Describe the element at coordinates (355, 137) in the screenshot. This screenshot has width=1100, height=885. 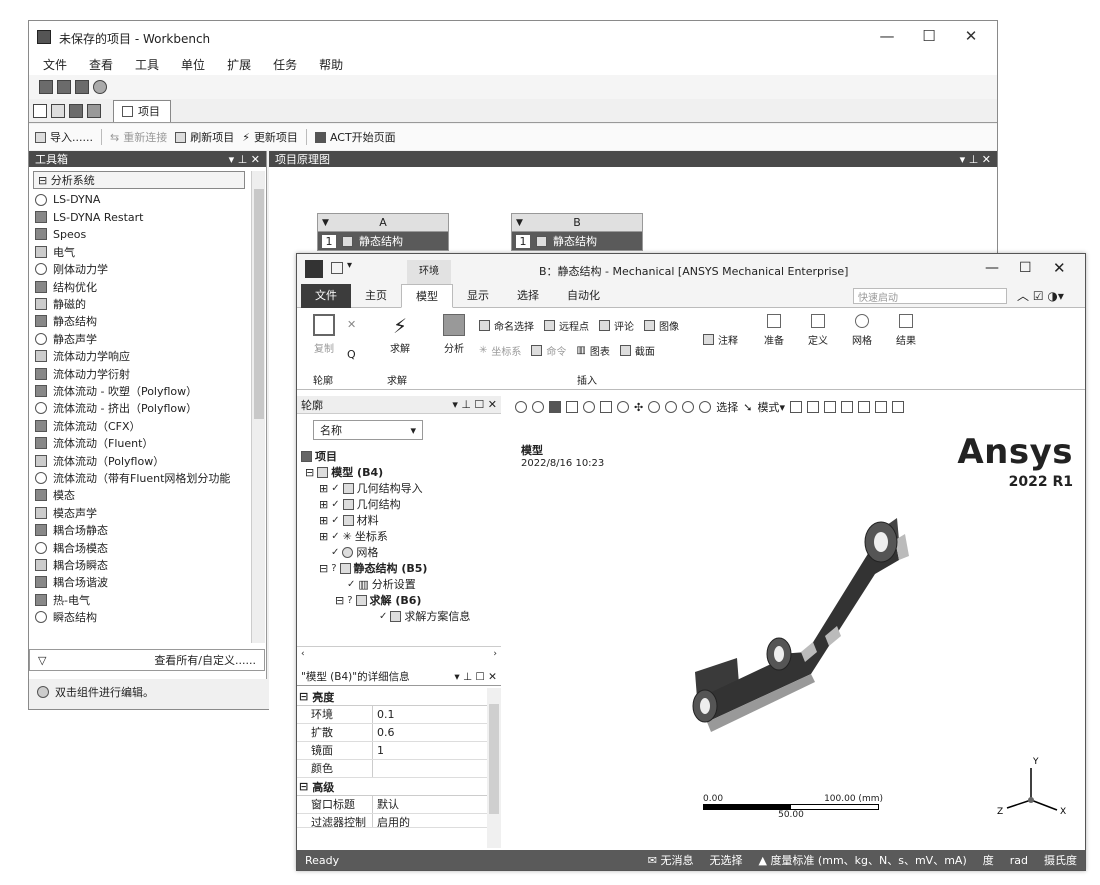
I see `act-start-page-button: ACT开始页面` at that location.